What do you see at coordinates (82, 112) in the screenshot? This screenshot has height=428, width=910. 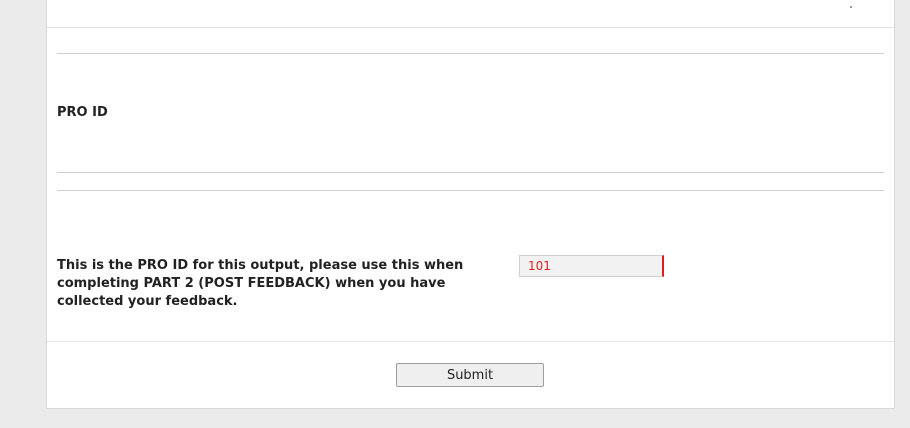 I see `section-title: PRO ID` at bounding box center [82, 112].